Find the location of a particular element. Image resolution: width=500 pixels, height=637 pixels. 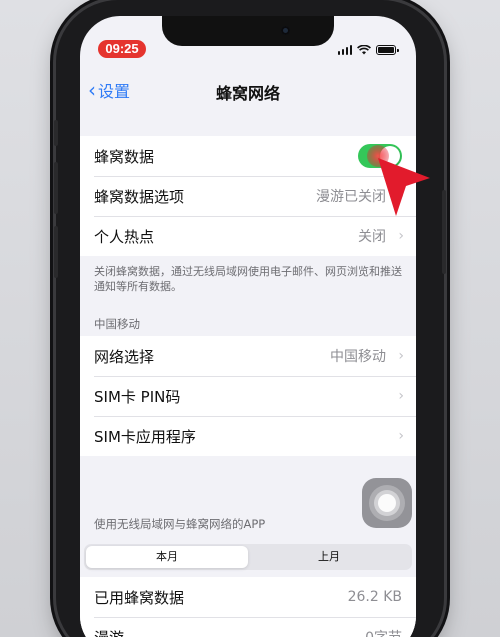

battery-icon is located at coordinates (387, 50).